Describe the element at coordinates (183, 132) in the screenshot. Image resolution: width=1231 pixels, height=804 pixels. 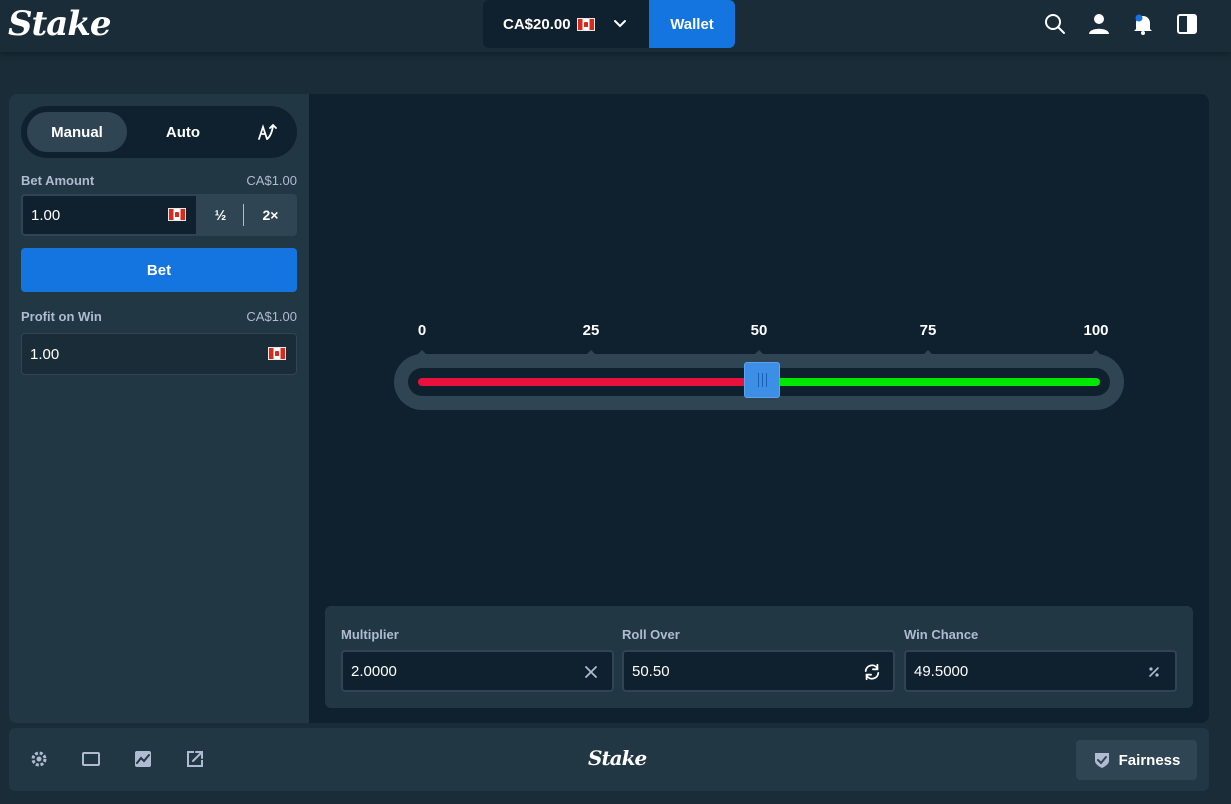
I see `tab-auto: Auto` at that location.